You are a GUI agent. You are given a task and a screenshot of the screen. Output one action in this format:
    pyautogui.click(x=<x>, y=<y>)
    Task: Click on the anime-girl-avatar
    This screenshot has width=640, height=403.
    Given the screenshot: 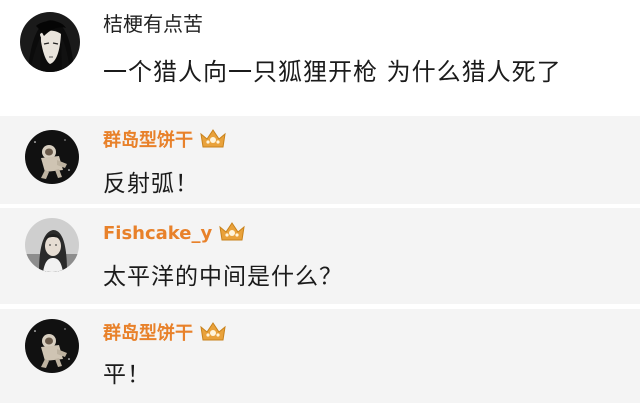 What is the action you would take?
    pyautogui.click(x=50, y=42)
    